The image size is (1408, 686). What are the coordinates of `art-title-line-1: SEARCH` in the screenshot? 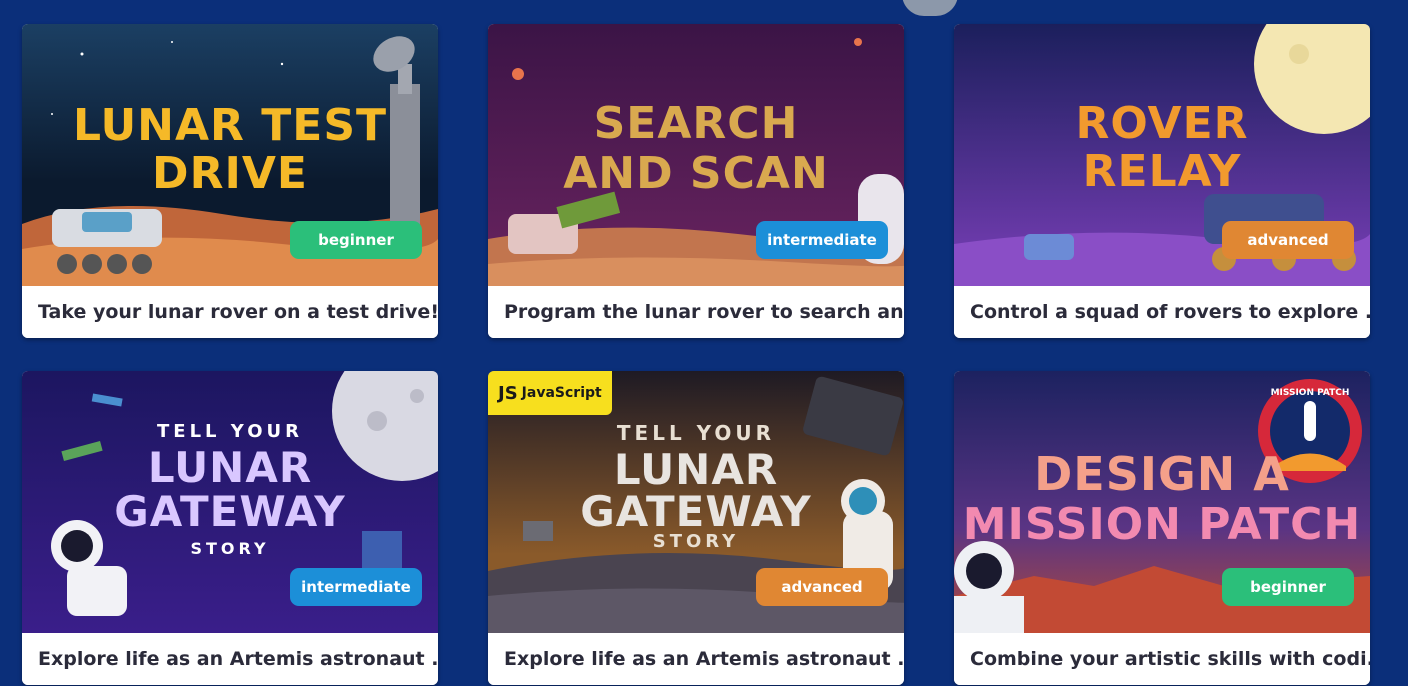 It's located at (696, 123).